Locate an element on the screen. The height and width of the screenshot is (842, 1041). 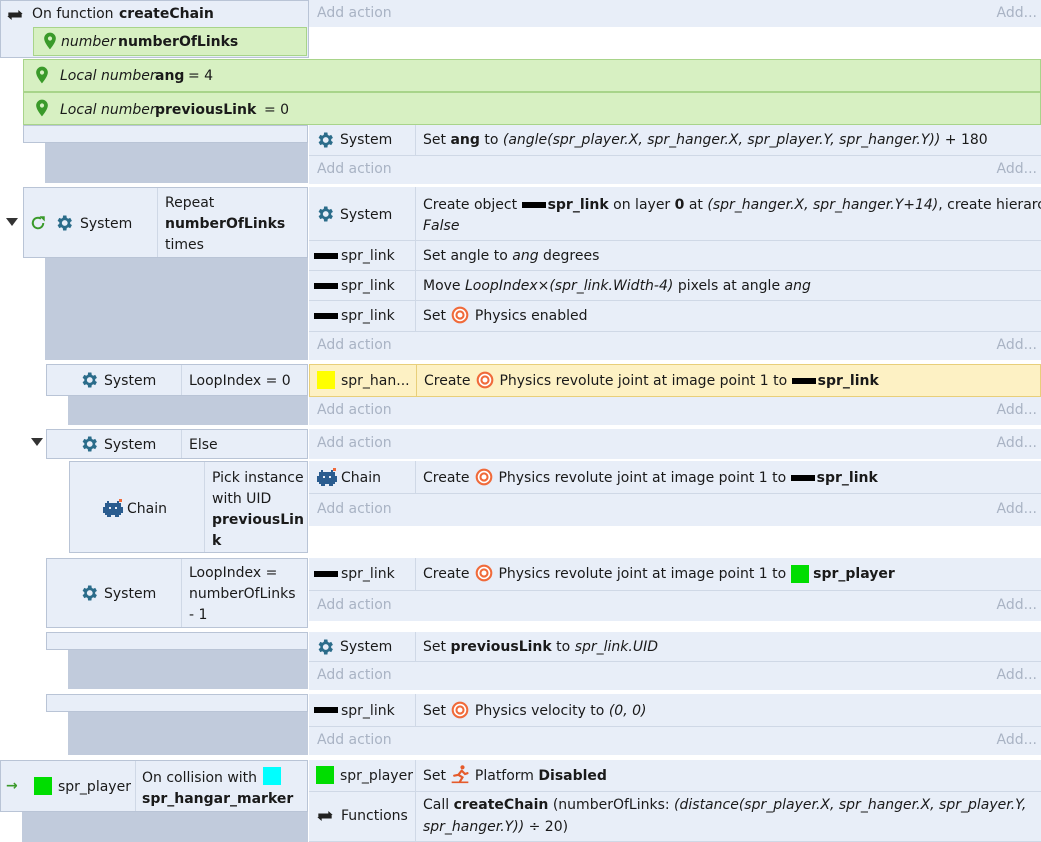
pick-var-1: previousLin is located at coordinates (258, 520).